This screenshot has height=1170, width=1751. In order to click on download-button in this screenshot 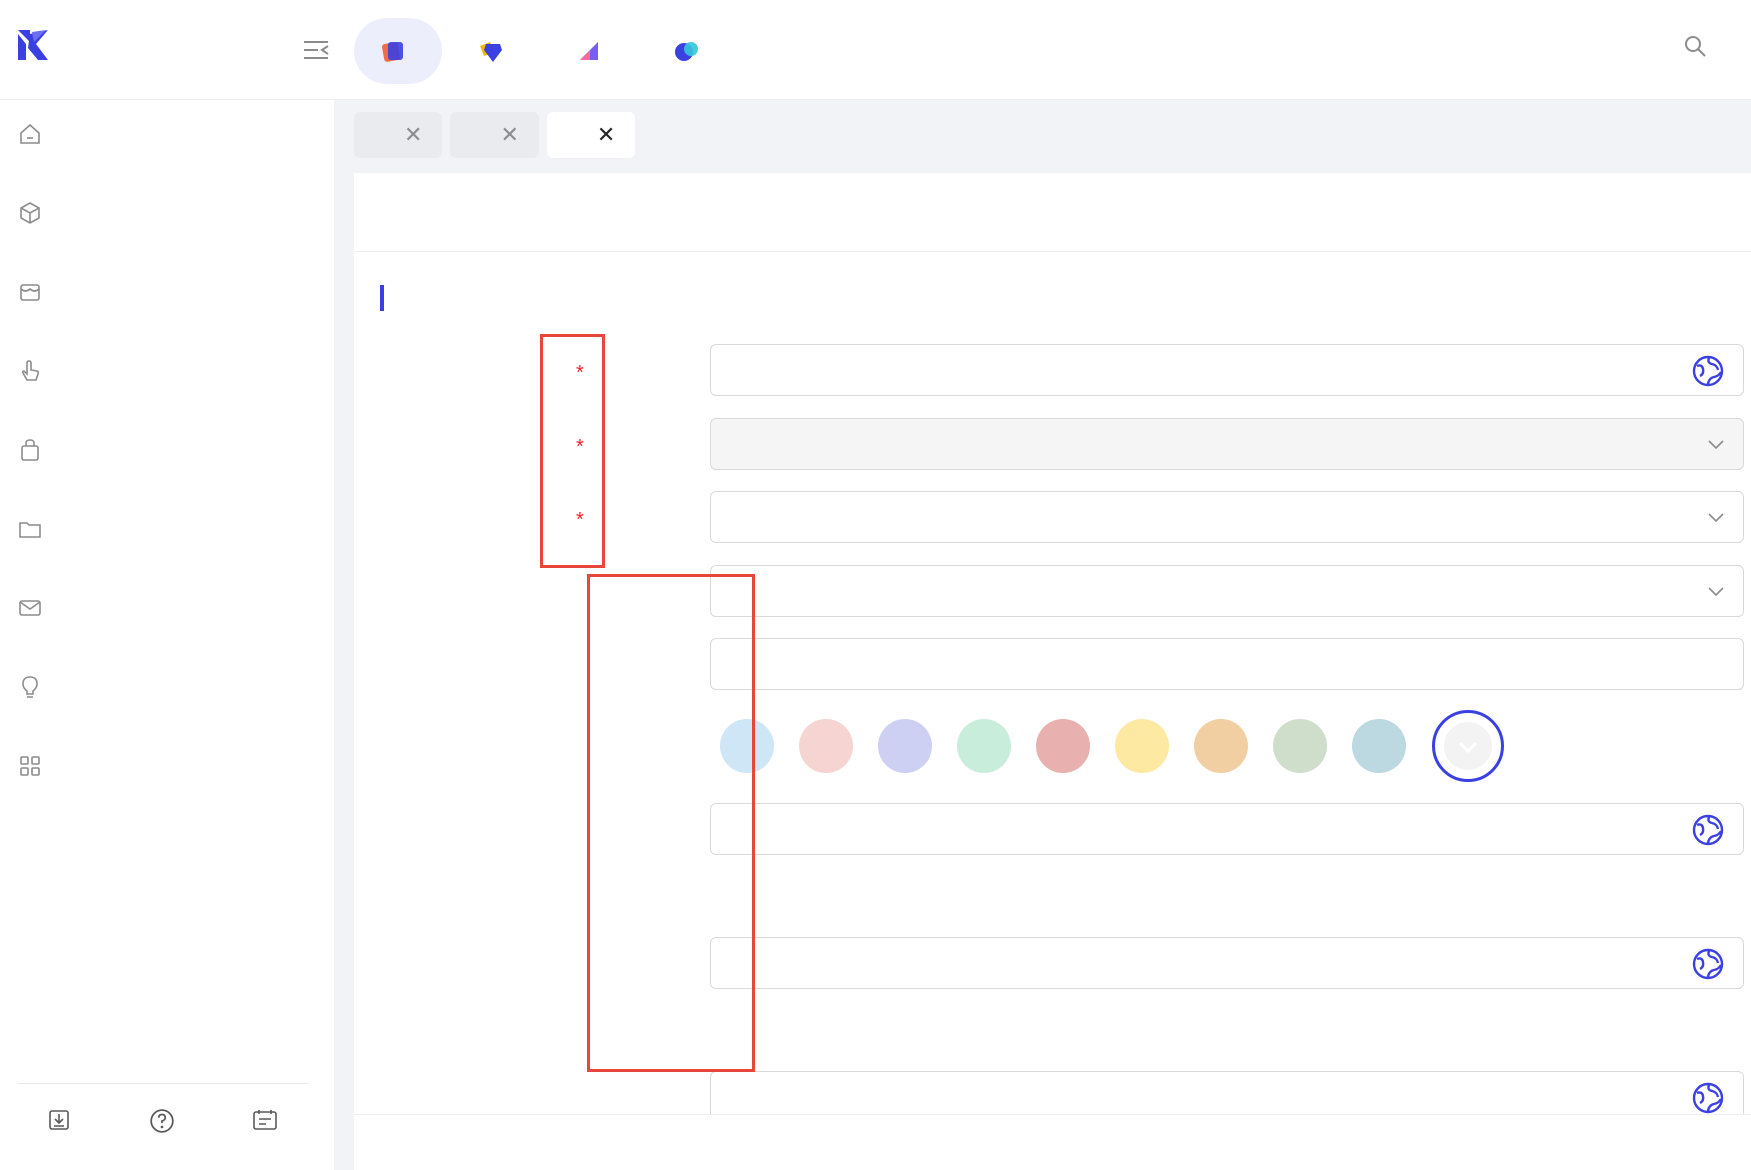, I will do `click(59, 1126)`.